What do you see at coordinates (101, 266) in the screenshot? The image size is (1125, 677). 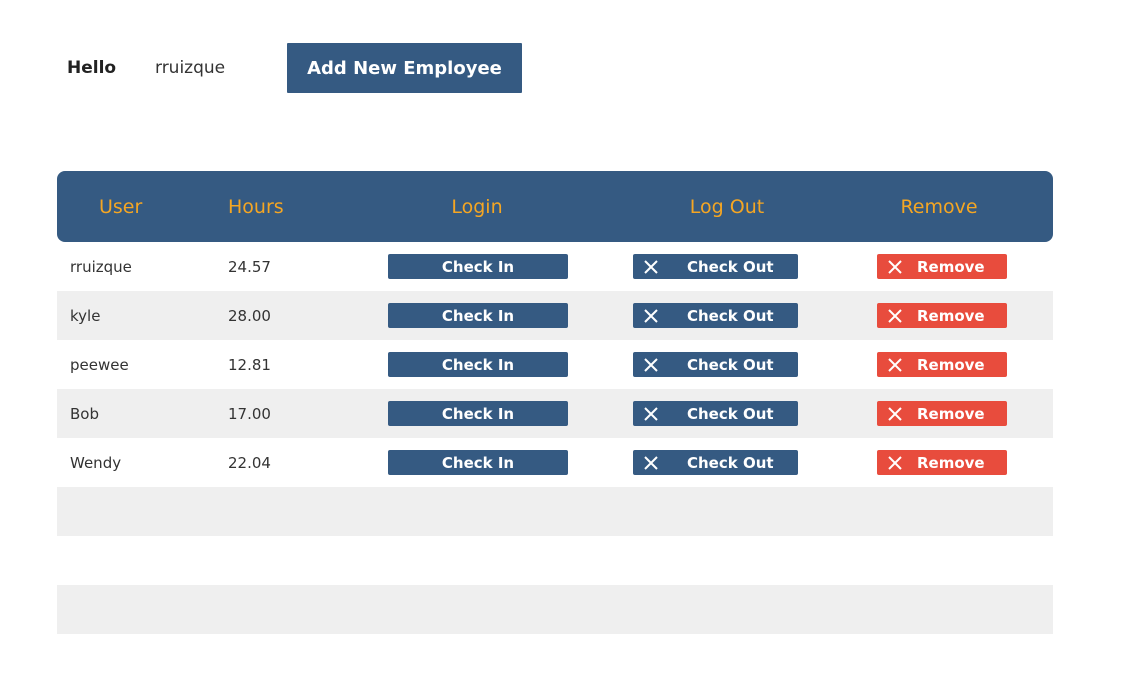 I see `user-cell: rruizque` at bounding box center [101, 266].